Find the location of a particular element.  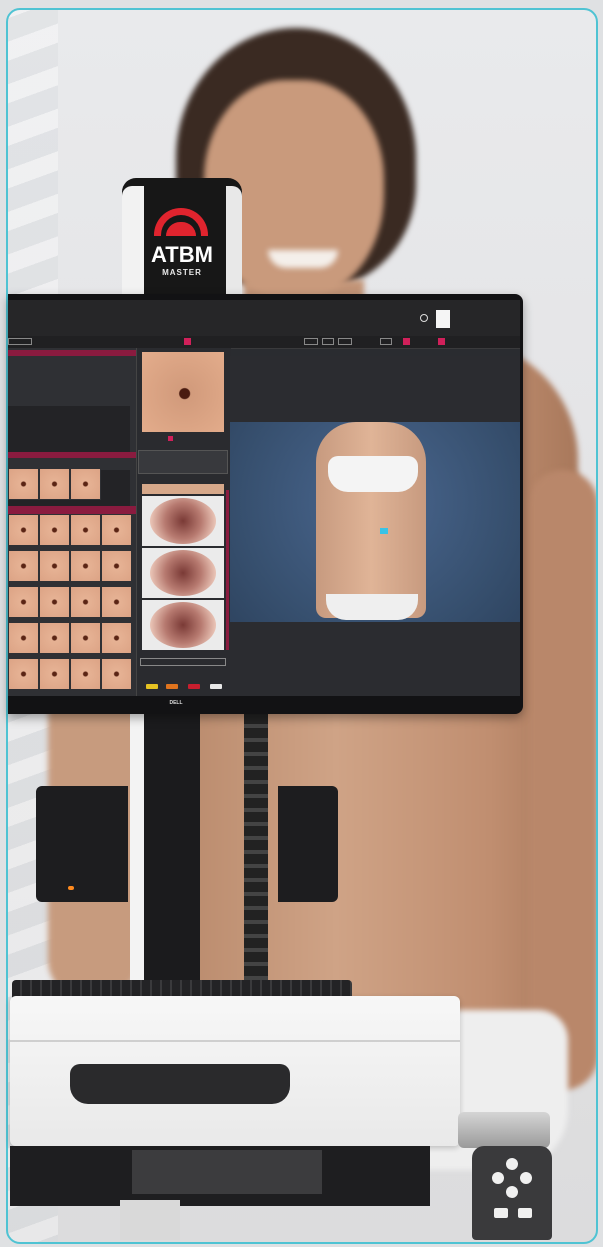

macro-marker is located at coordinates (170, 438).